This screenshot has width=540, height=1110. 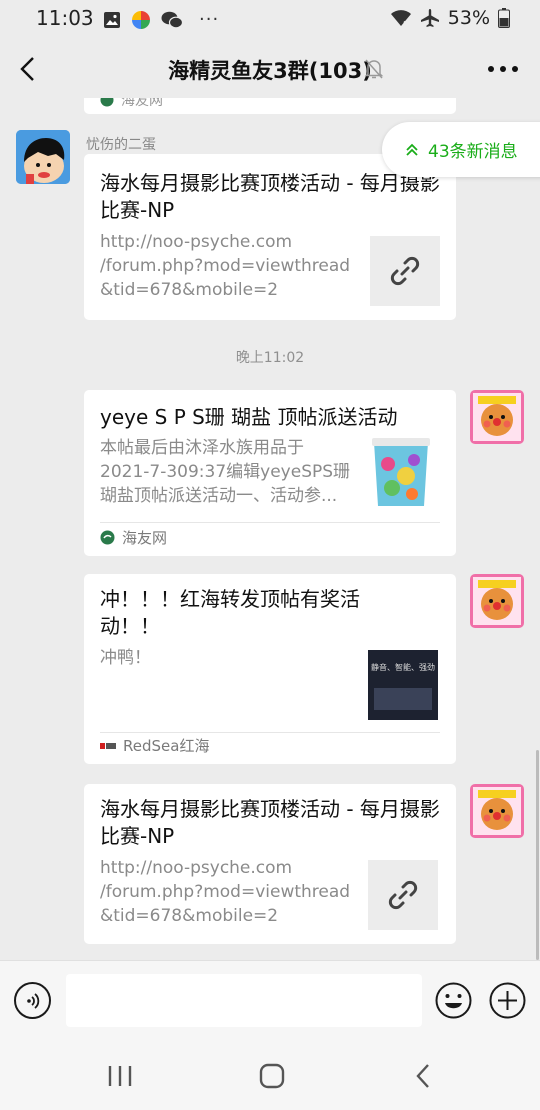 I want to click on system-nav-bar, so click(x=270, y=1076).